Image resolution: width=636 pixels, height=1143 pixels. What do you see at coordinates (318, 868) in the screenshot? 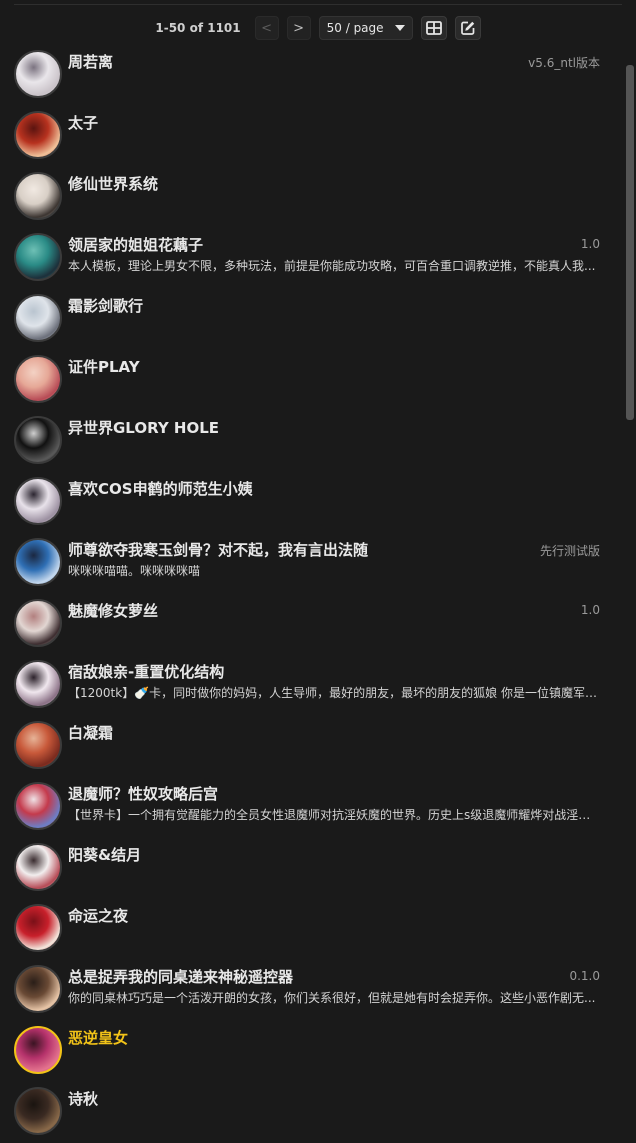
I see `character-row: 阳葵&结月` at bounding box center [318, 868].